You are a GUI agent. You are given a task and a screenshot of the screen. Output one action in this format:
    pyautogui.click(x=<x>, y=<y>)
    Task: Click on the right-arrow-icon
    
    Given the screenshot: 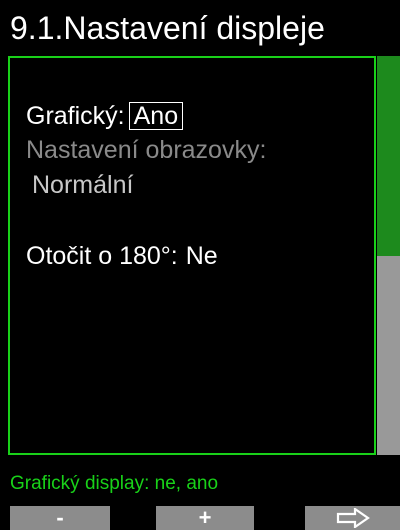 What is the action you would take?
    pyautogui.click(x=353, y=518)
    